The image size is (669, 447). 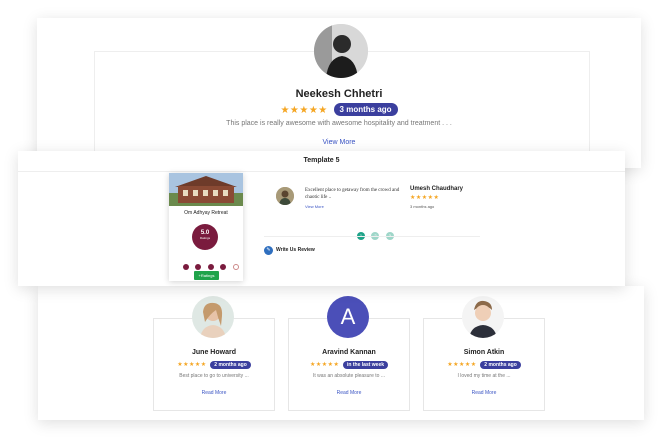 I want to click on social-icons, so click(x=212, y=263).